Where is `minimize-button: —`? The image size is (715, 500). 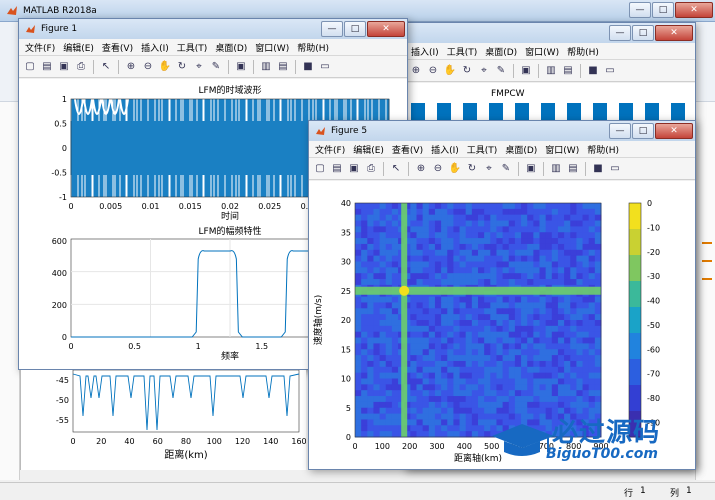
minimize-button: — is located at coordinates (640, 10).